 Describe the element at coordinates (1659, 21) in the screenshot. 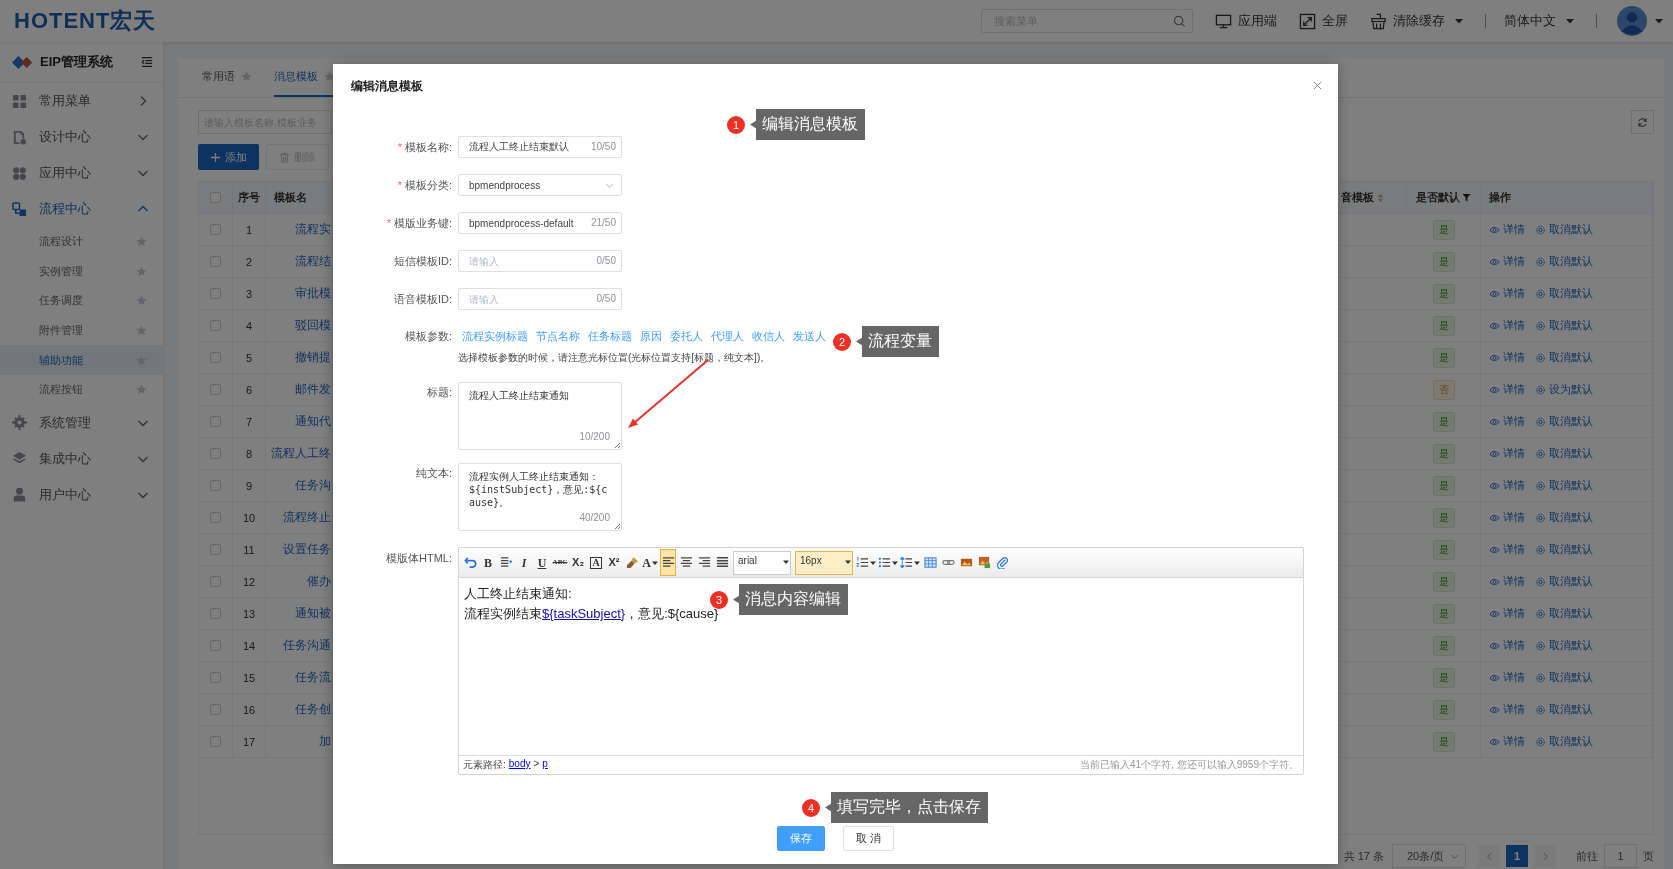

I see `caret-icon` at that location.